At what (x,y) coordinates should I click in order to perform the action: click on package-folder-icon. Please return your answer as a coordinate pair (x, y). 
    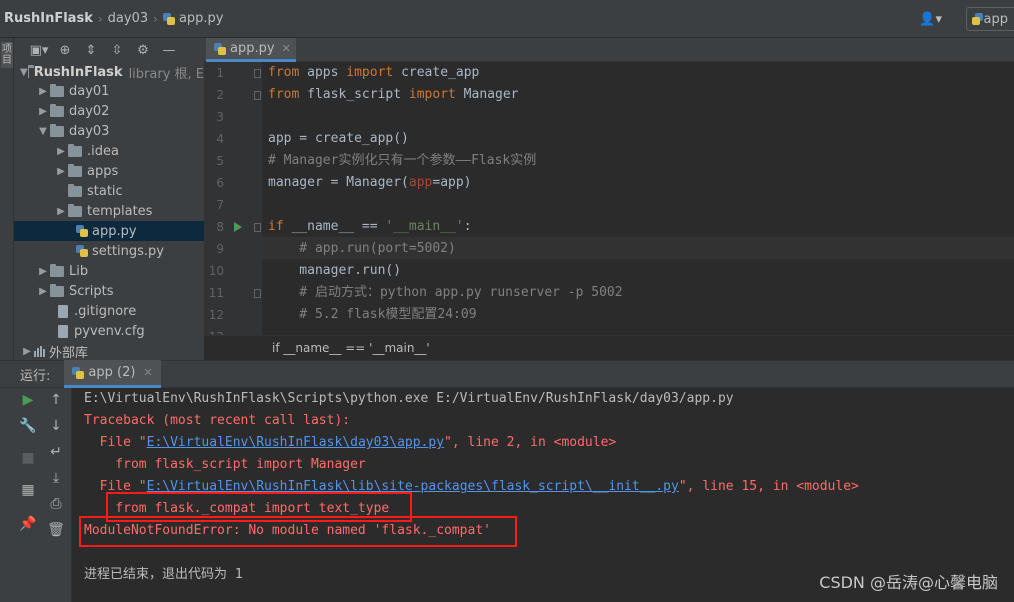
    Looking at the image, I should click on (75, 170).